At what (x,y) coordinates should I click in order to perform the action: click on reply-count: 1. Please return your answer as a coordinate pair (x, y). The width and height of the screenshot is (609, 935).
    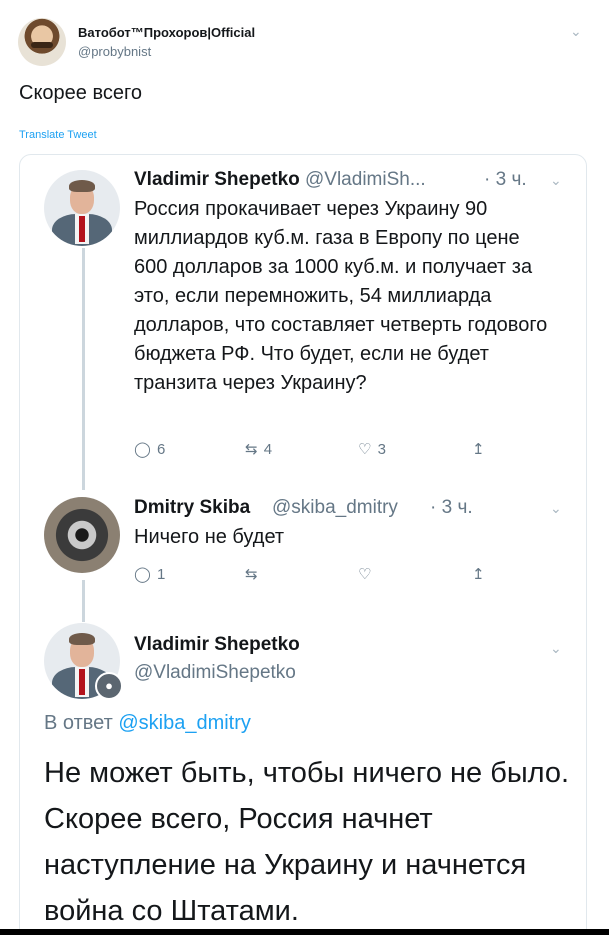
    Looking at the image, I should click on (161, 574).